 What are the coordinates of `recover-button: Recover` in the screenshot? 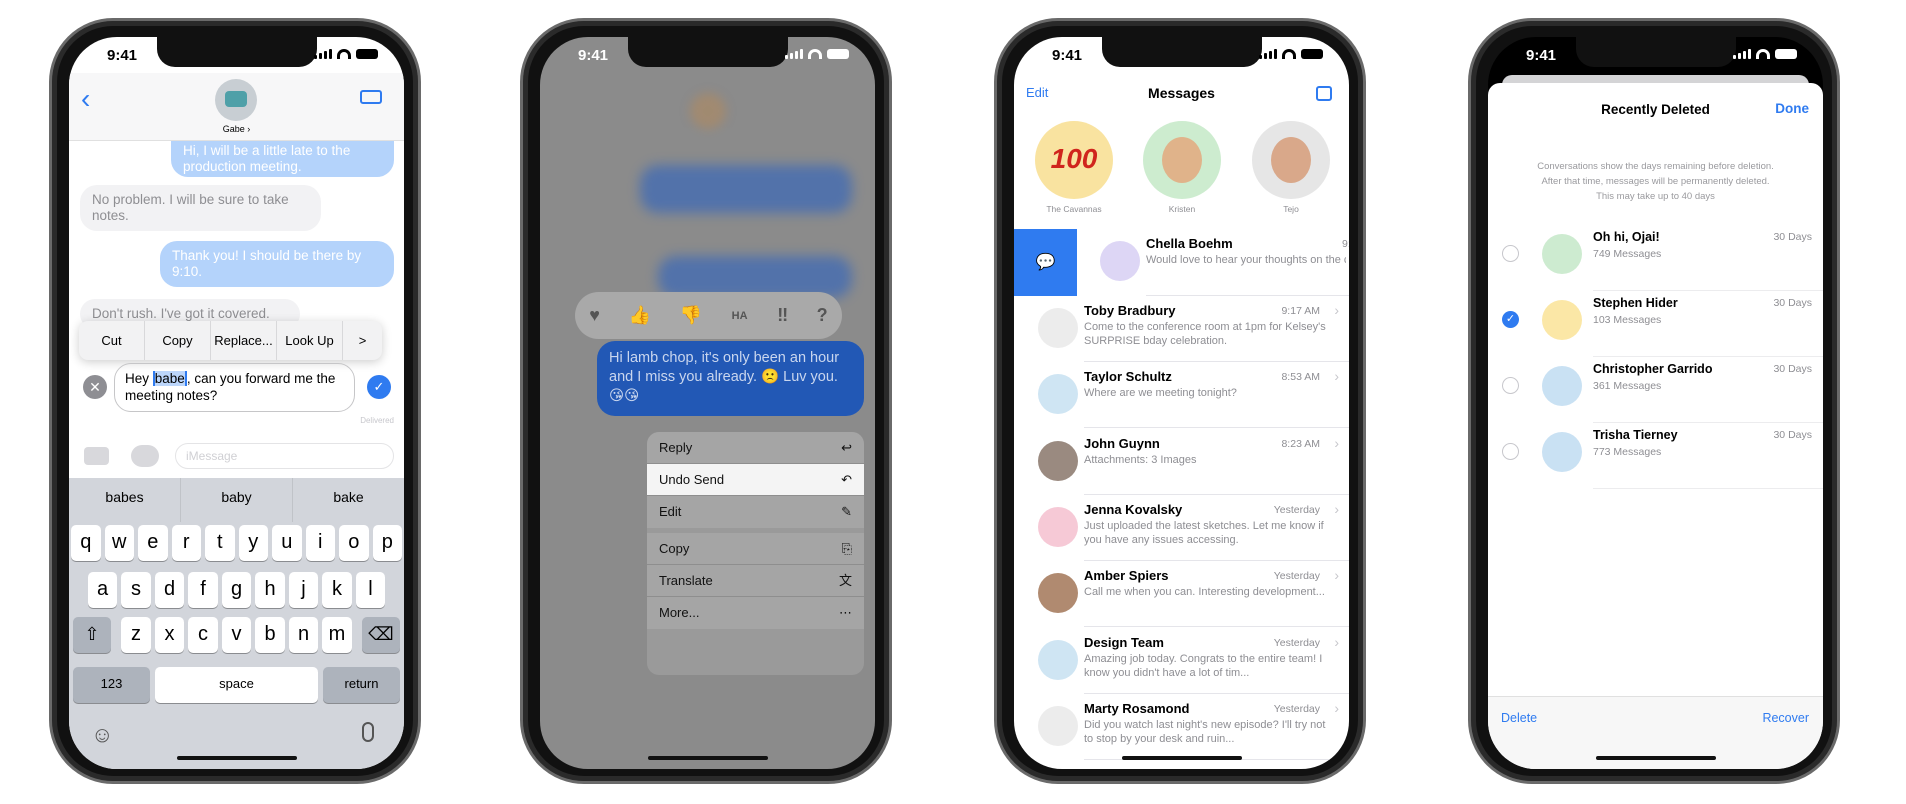 It's located at (1785, 718).